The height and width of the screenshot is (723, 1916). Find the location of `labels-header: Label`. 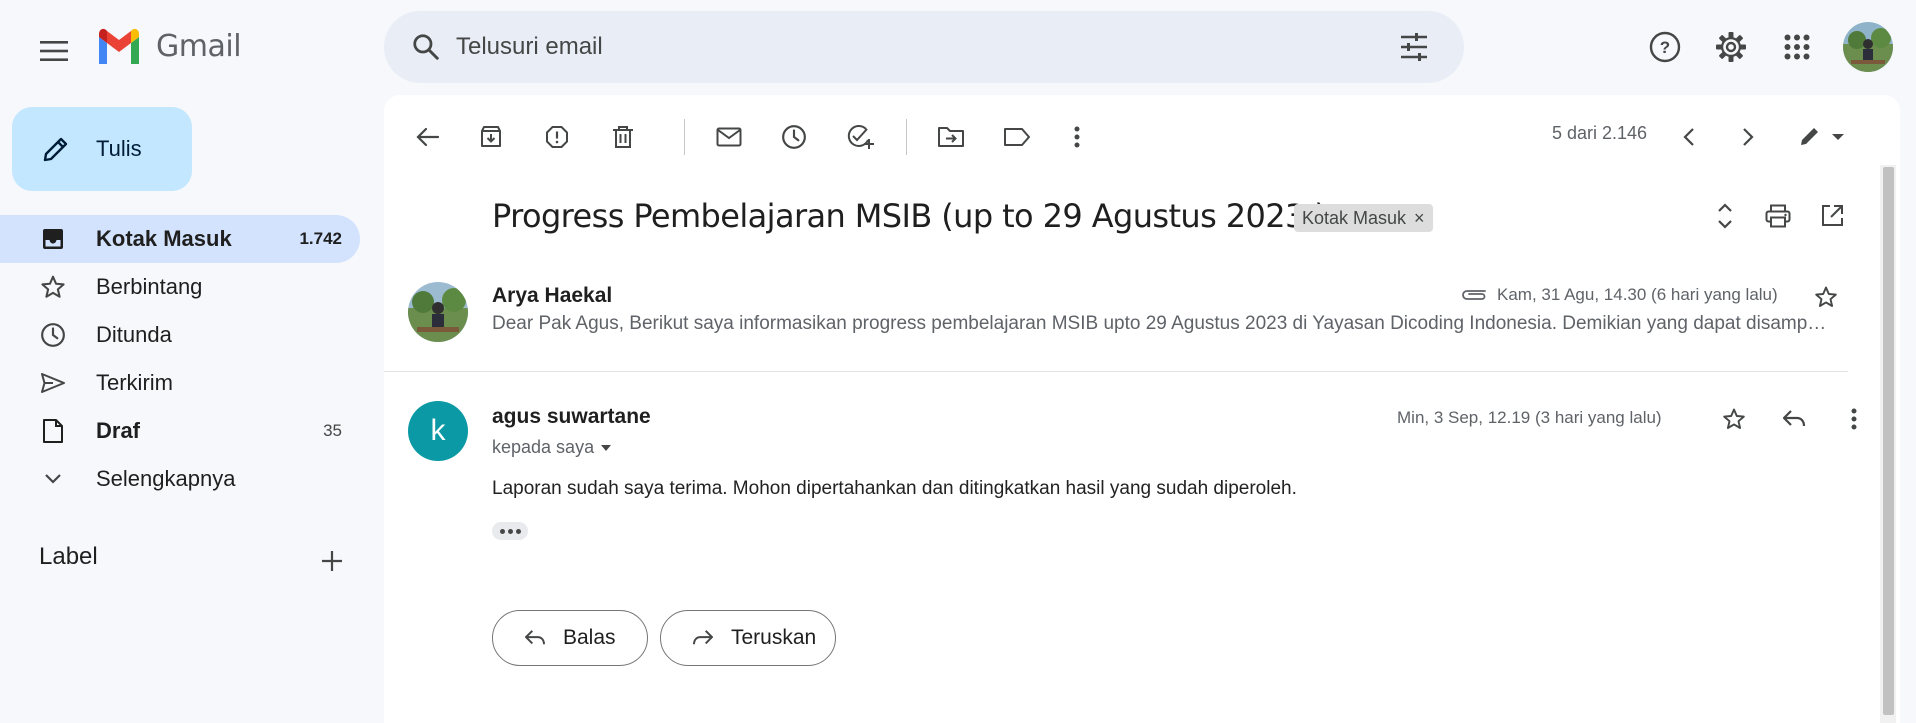

labels-header: Label is located at coordinates (68, 556).